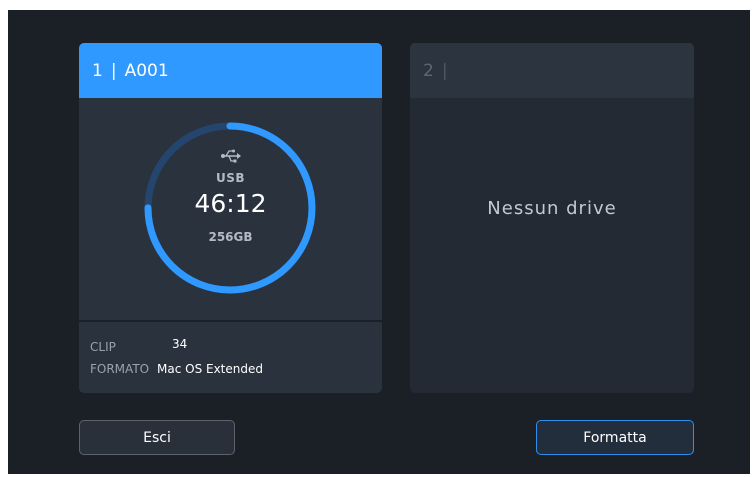  I want to click on clip-label: CLIP, so click(103, 347).